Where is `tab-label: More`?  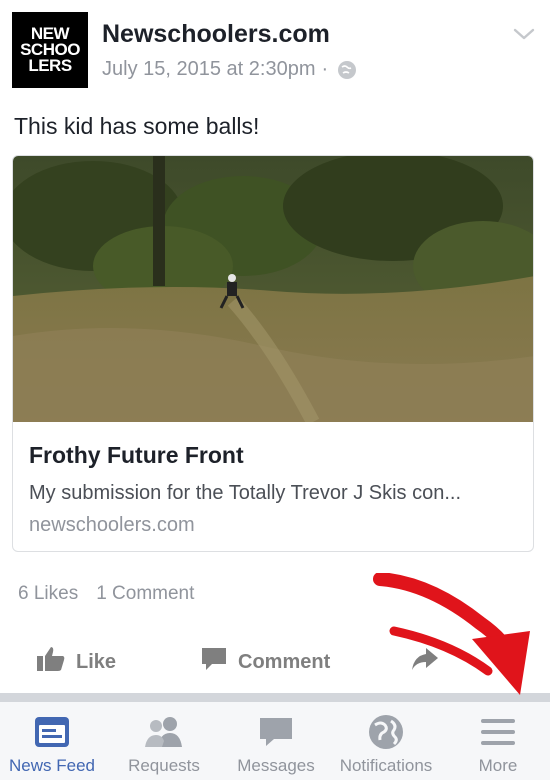 tab-label: More is located at coordinates (498, 765).